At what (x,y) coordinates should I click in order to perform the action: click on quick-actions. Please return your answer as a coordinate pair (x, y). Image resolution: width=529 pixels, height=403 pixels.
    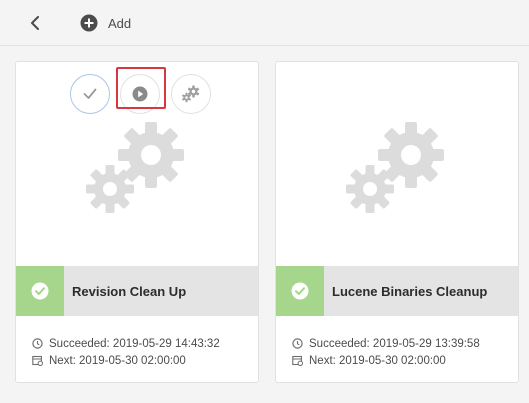
    Looking at the image, I should click on (143, 91).